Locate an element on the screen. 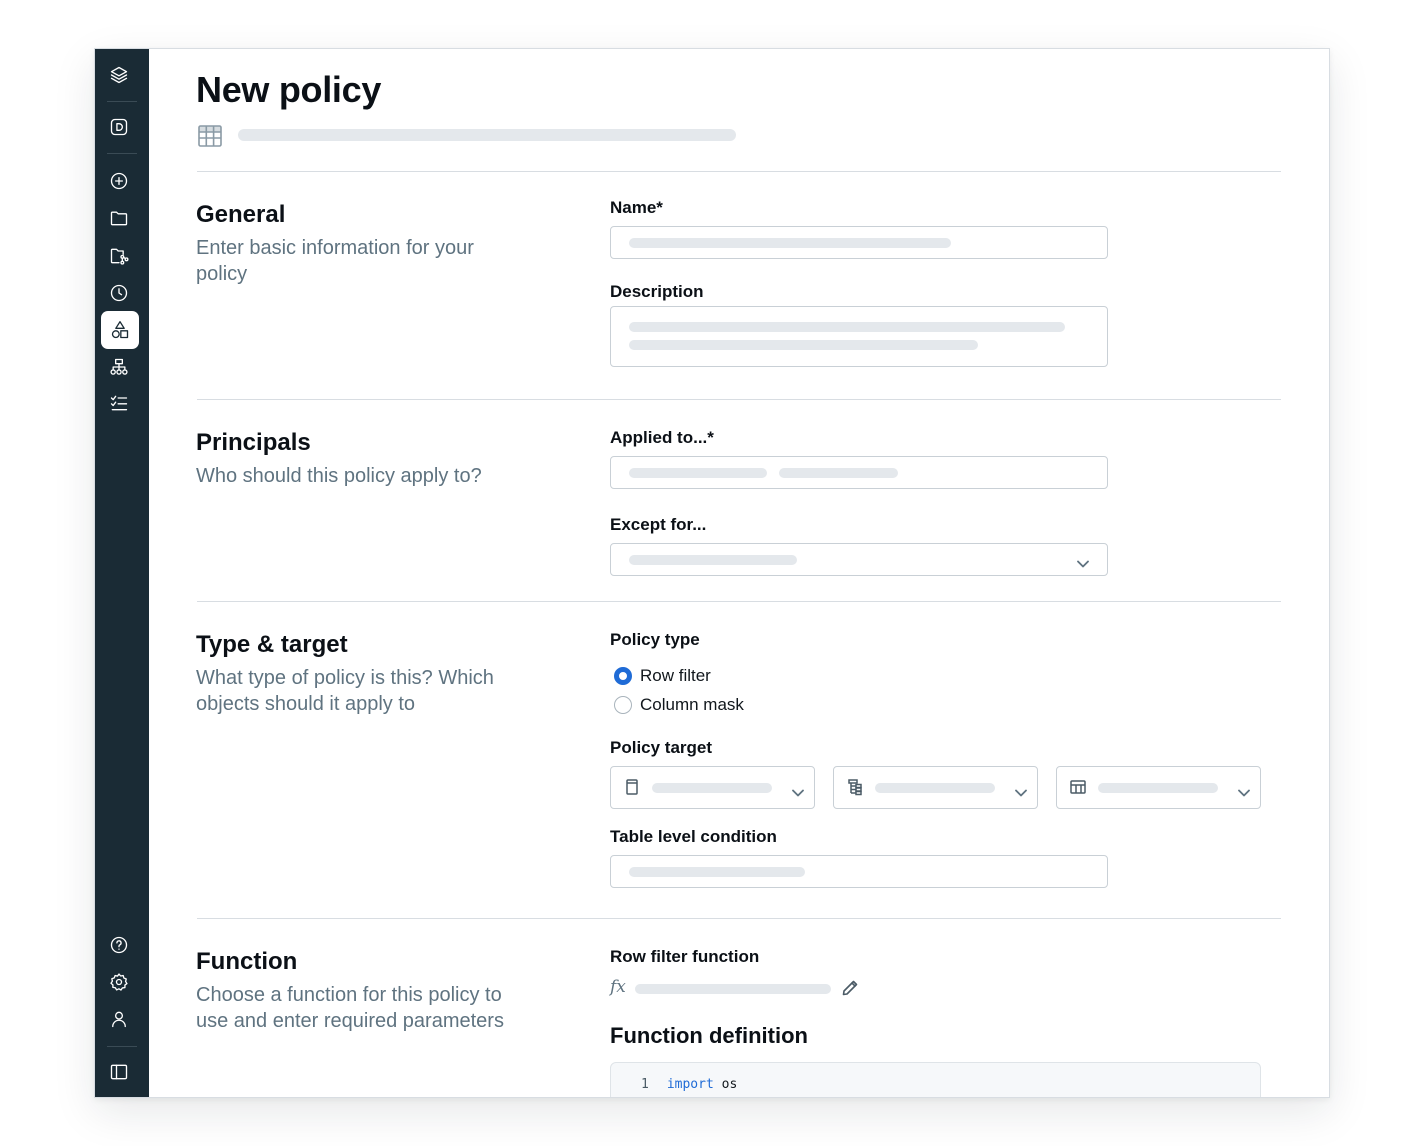  schema-placeholder is located at coordinates (935, 788).